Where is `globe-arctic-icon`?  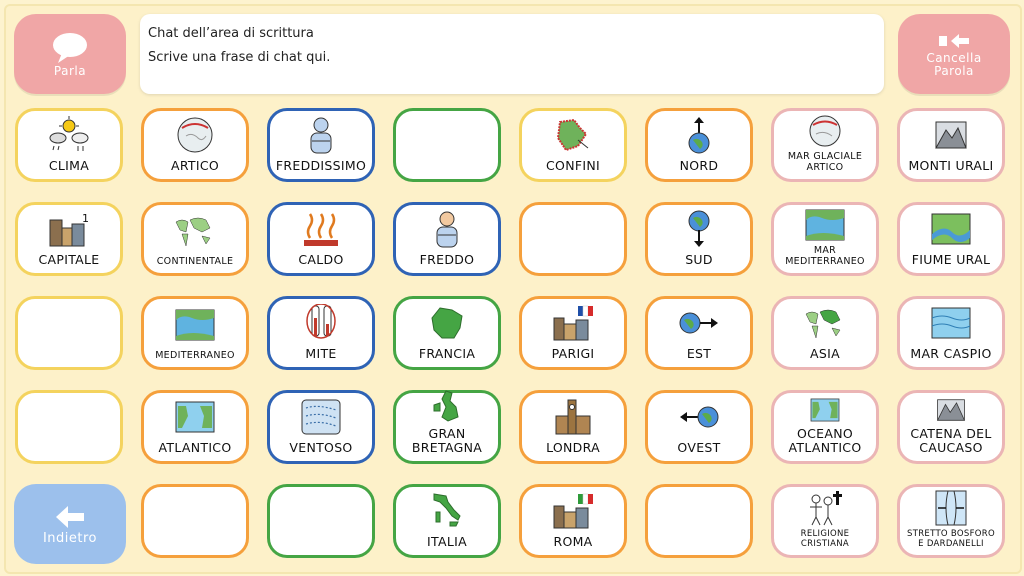 globe-arctic-icon is located at coordinates (195, 135).